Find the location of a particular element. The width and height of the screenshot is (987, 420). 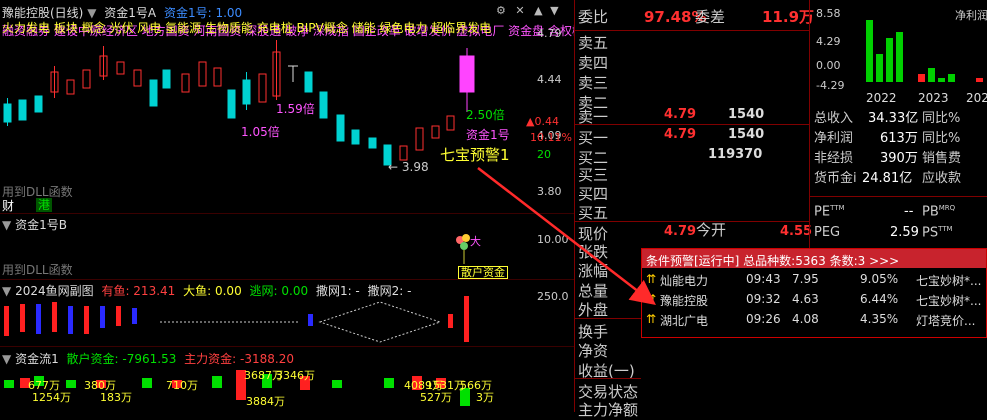

annotation-change-pct: 10.11% is located at coordinates (551, 137).